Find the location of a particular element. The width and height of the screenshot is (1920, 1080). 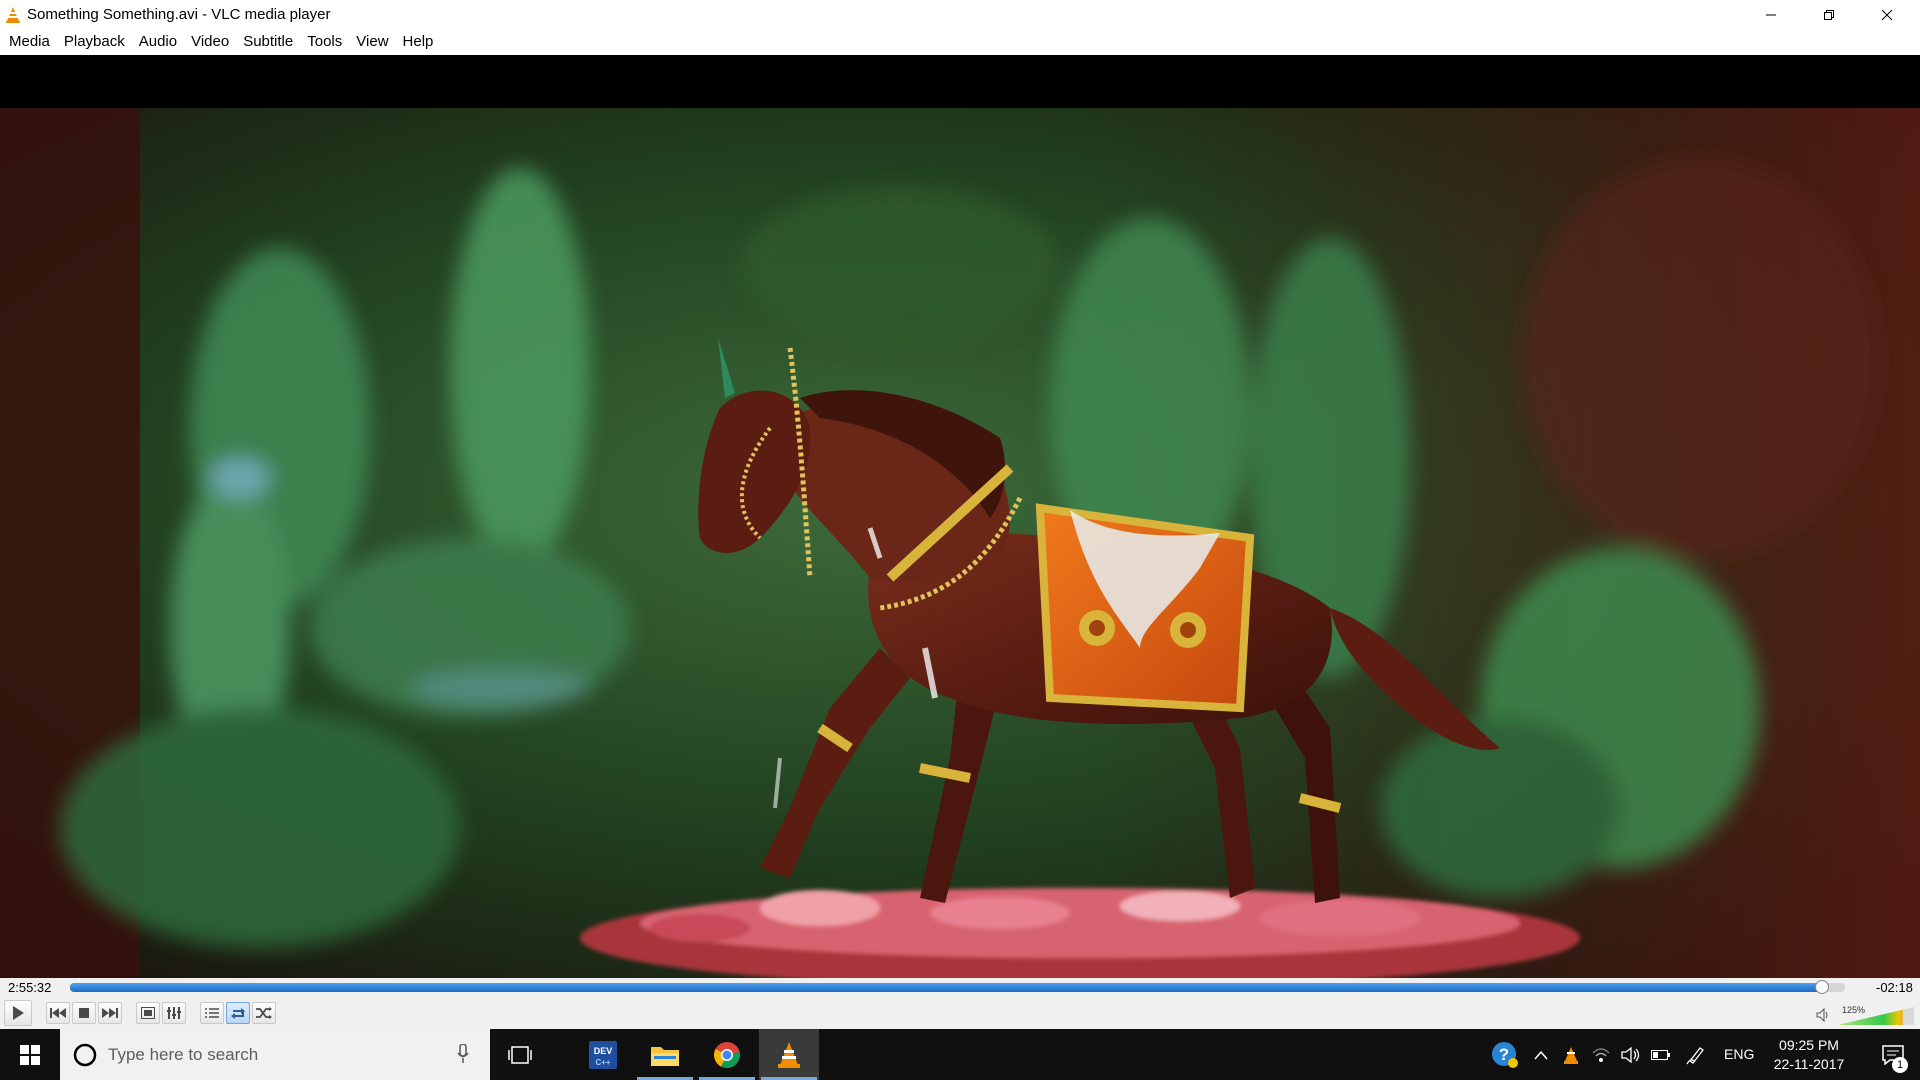

playlist-icon is located at coordinates (212, 1013).